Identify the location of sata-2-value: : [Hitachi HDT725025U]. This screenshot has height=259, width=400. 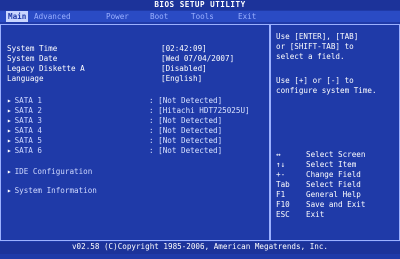
(199, 110).